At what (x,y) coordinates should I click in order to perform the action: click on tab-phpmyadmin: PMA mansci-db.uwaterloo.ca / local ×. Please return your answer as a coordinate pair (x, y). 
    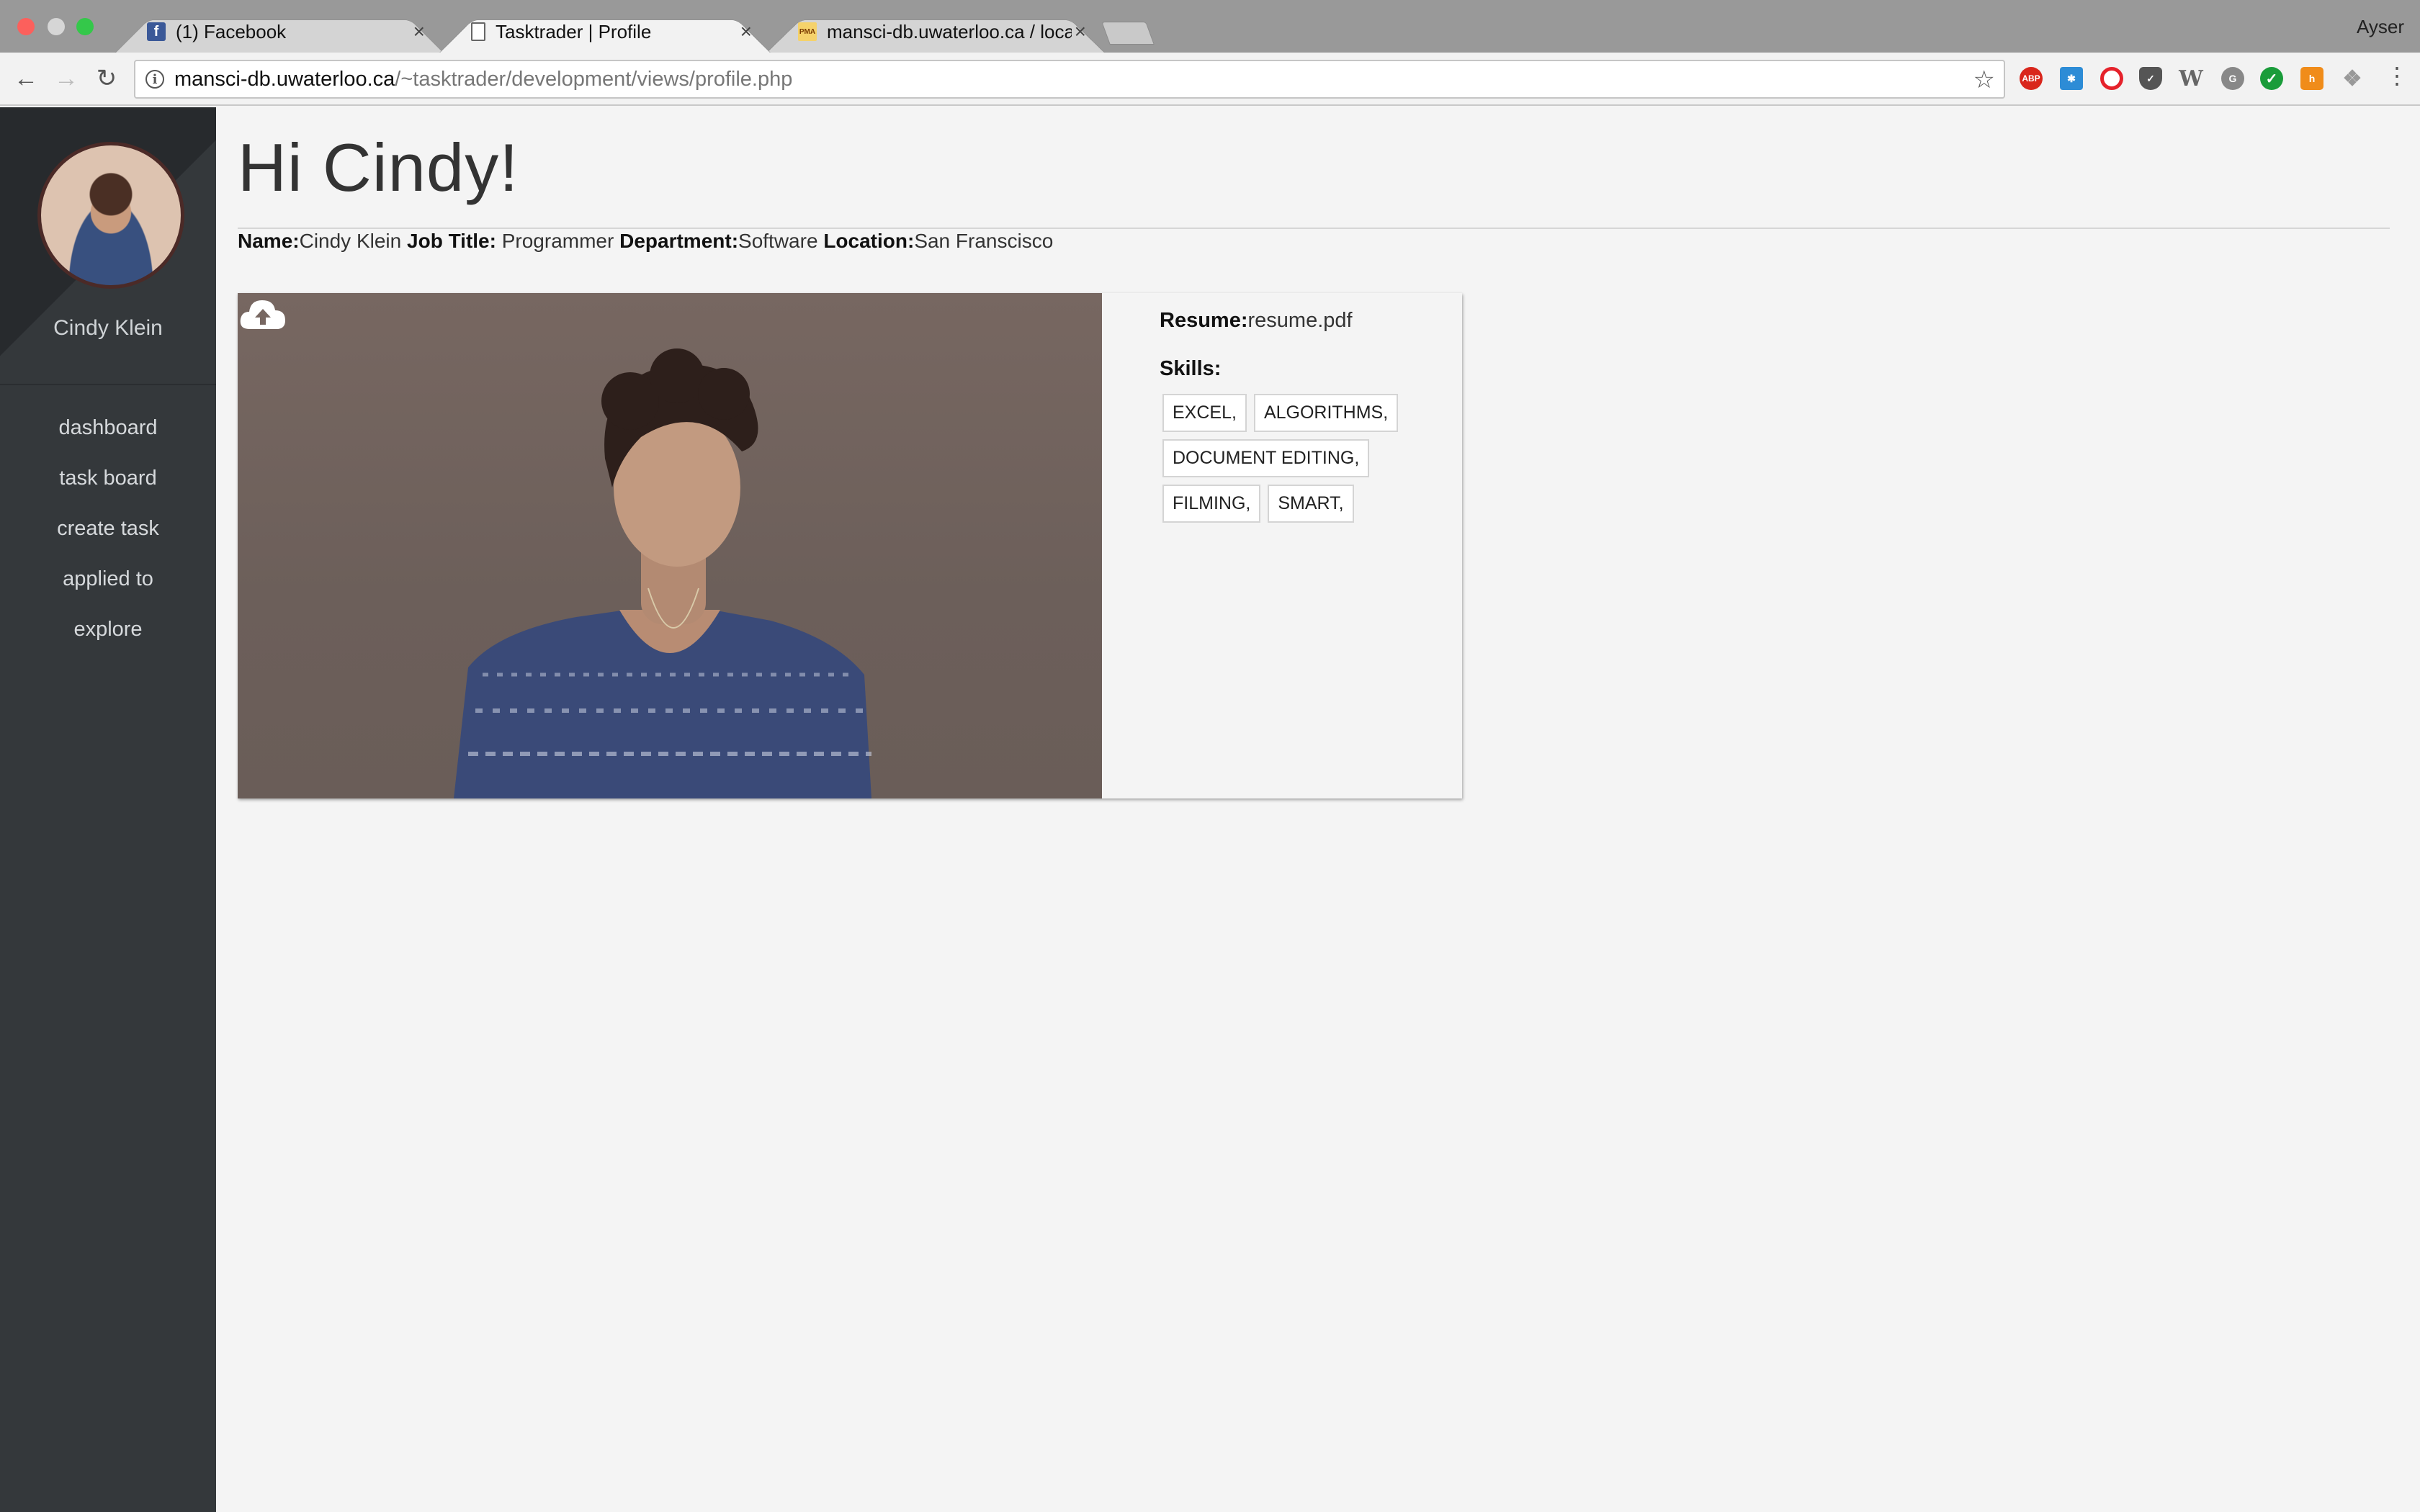
    Looking at the image, I should click on (936, 32).